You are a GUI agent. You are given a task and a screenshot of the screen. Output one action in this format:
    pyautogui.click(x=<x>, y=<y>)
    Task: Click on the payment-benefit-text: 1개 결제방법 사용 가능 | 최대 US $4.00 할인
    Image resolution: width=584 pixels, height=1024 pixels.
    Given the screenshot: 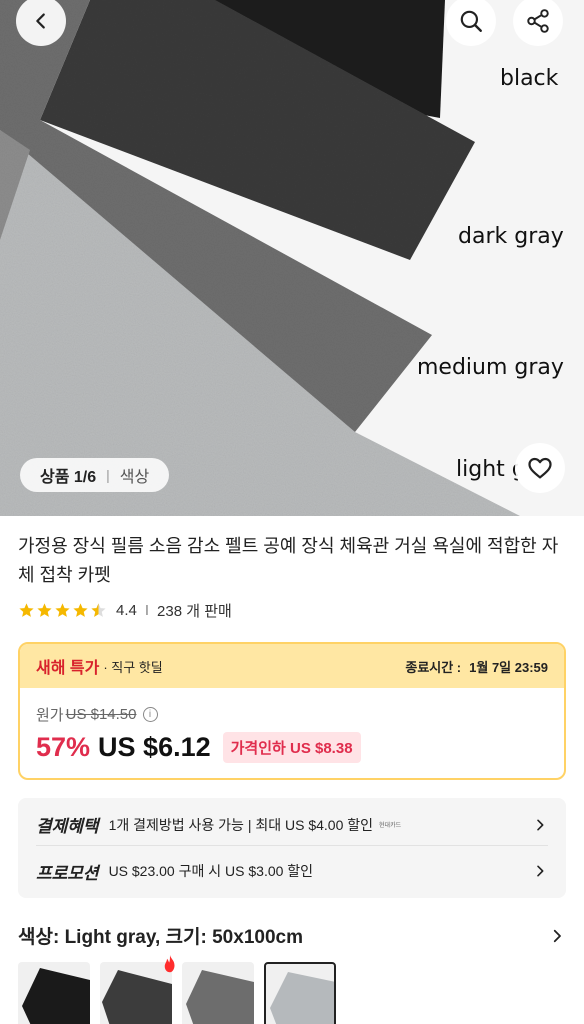 What is the action you would take?
    pyautogui.click(x=241, y=824)
    